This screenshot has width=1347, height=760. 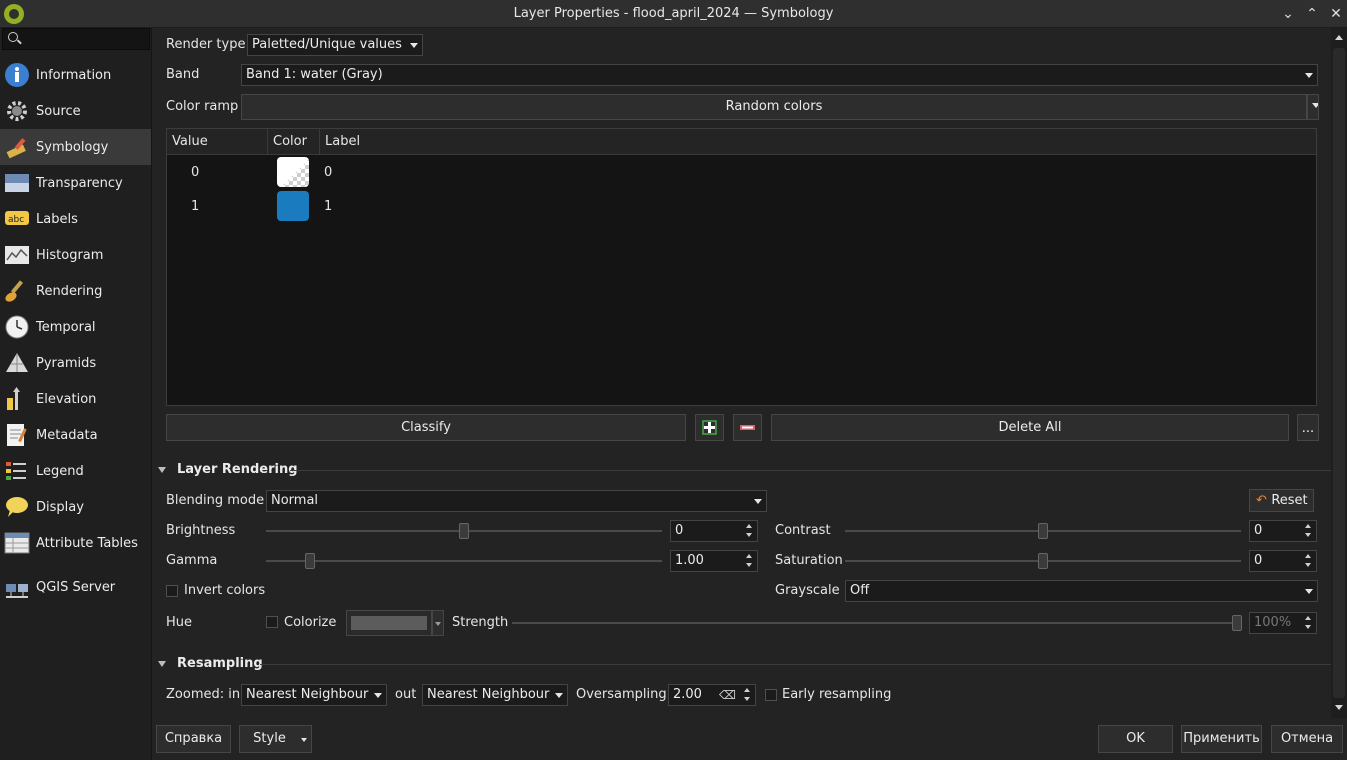 What do you see at coordinates (1283, 561) in the screenshot?
I see `saturation-spinbox: 0` at bounding box center [1283, 561].